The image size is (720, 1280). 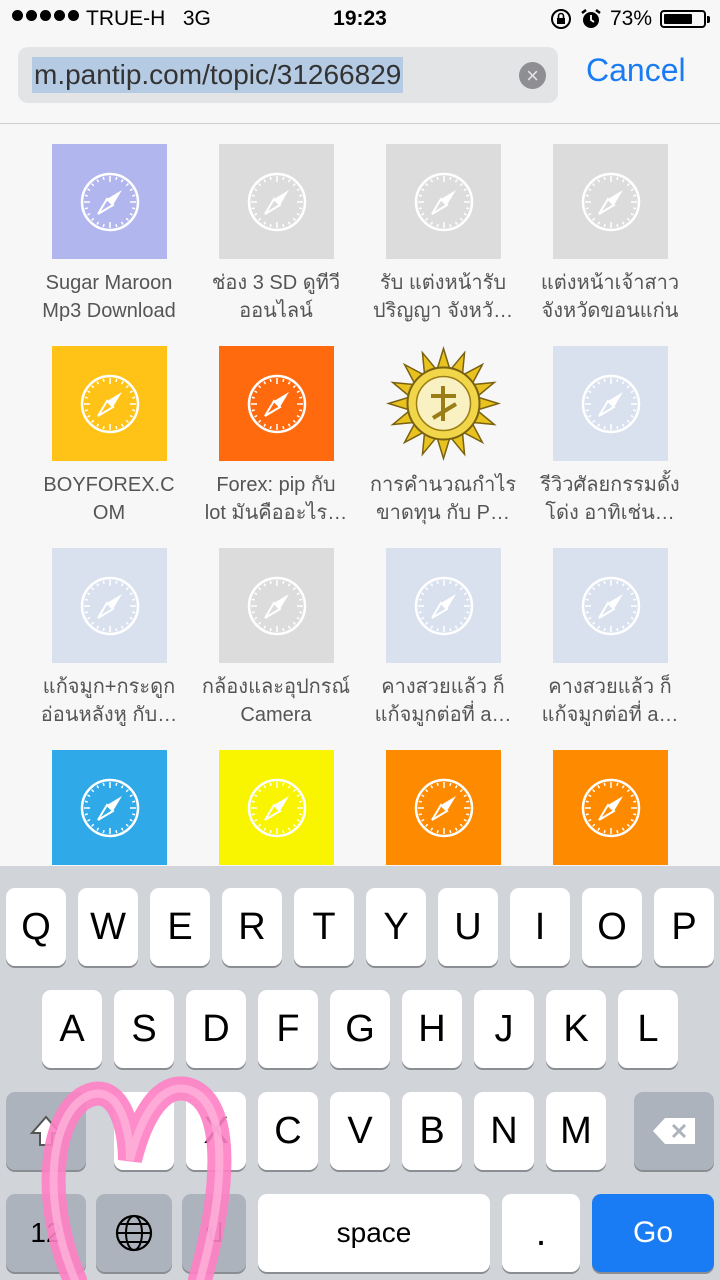 What do you see at coordinates (108, 927) in the screenshot?
I see `key-w: W` at bounding box center [108, 927].